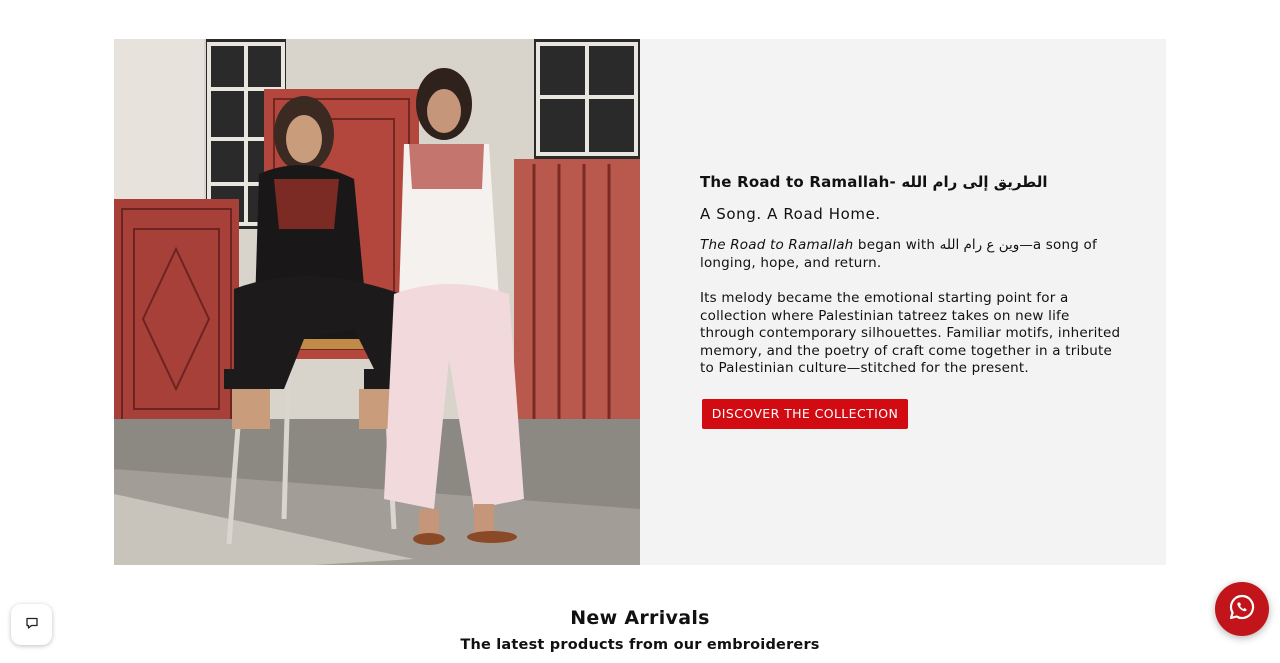 Image resolution: width=1280 pixels, height=663 pixels. I want to click on discover-collection-button: DISCOVER THE COLLECTION, so click(805, 413).